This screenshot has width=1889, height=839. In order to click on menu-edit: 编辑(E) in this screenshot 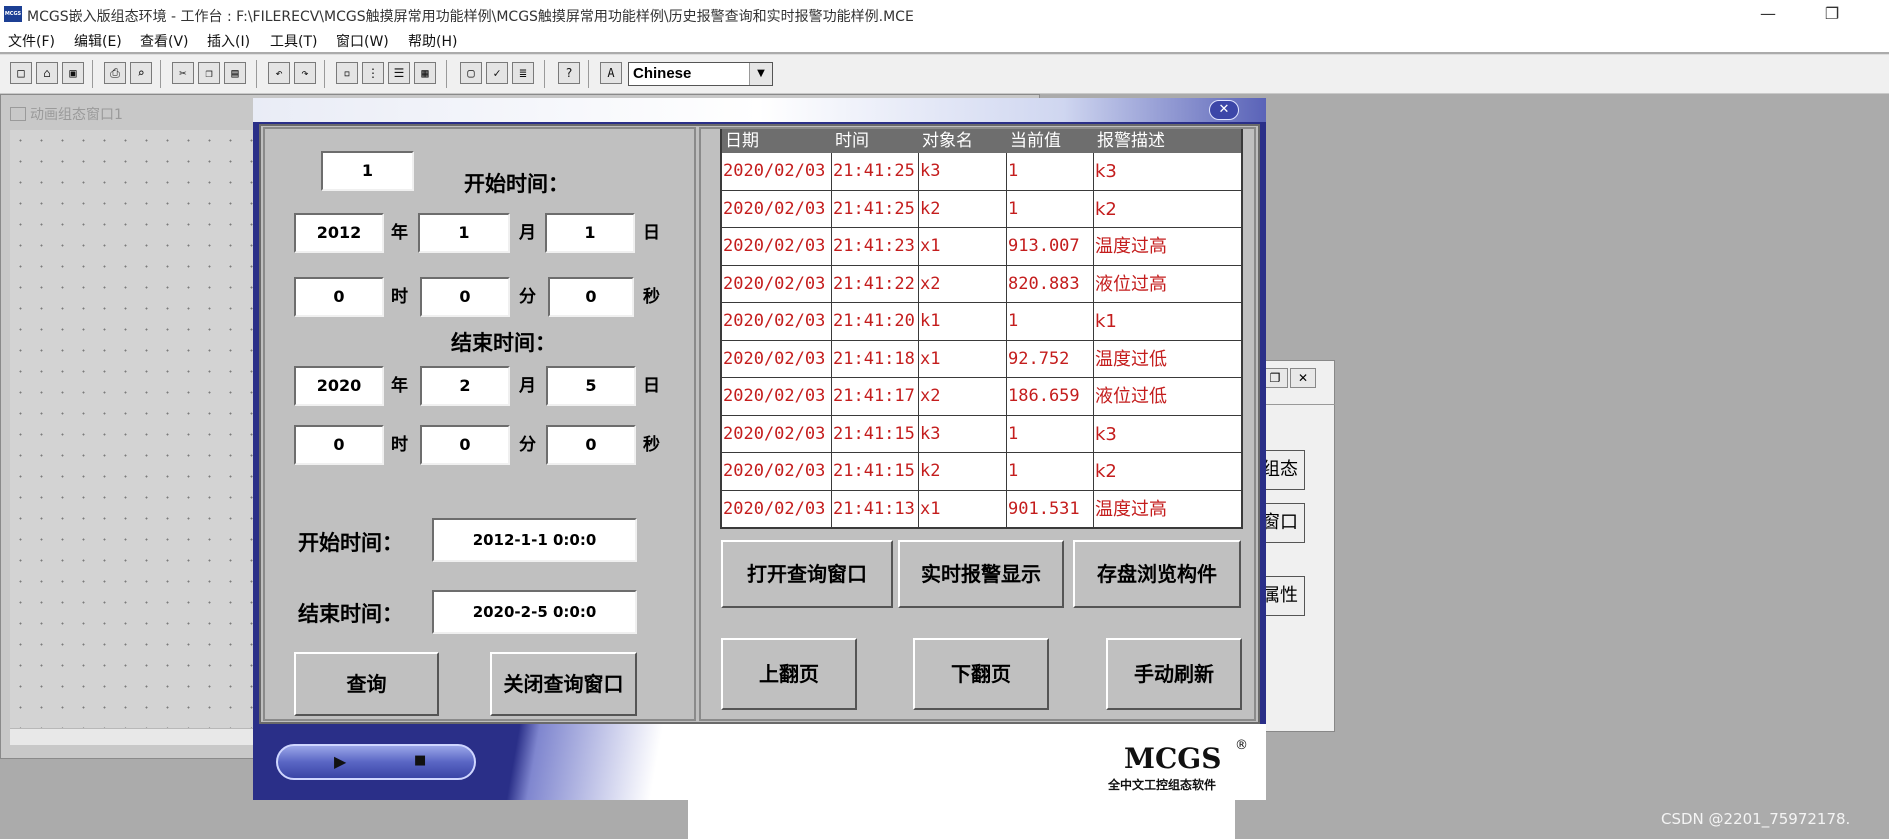, I will do `click(98, 41)`.